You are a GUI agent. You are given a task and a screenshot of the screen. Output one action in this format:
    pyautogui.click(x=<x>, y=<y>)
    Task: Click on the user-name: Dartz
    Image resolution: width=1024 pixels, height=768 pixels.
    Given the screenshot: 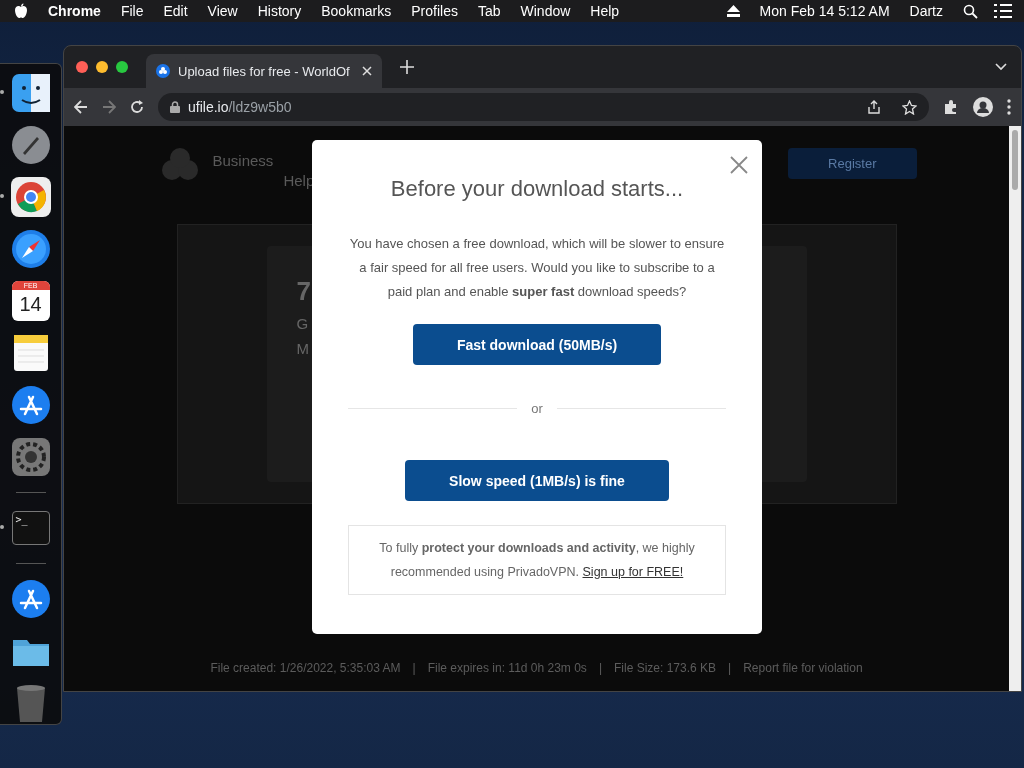 What is the action you would take?
    pyautogui.click(x=926, y=11)
    